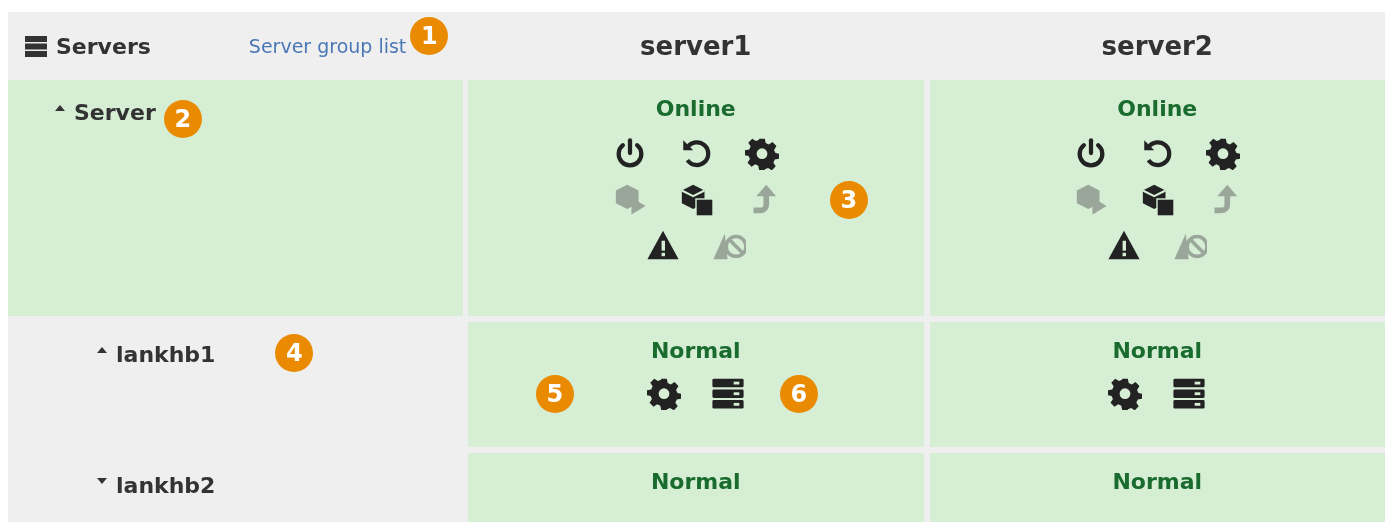 Image resolution: width=1393 pixels, height=522 pixels. I want to click on row-label: lankhb1, so click(166, 355).